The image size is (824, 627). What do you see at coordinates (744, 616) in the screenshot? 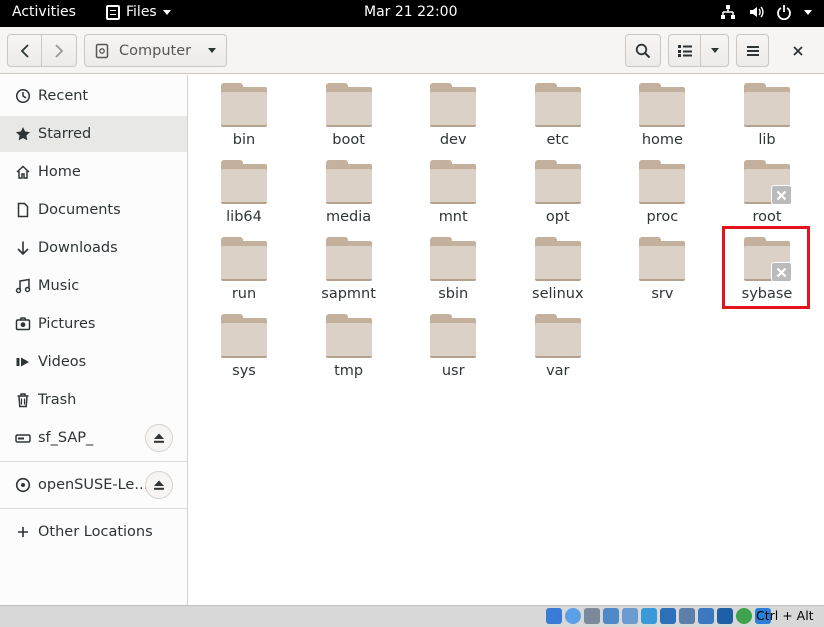
I see `mouse-integration-icon` at bounding box center [744, 616].